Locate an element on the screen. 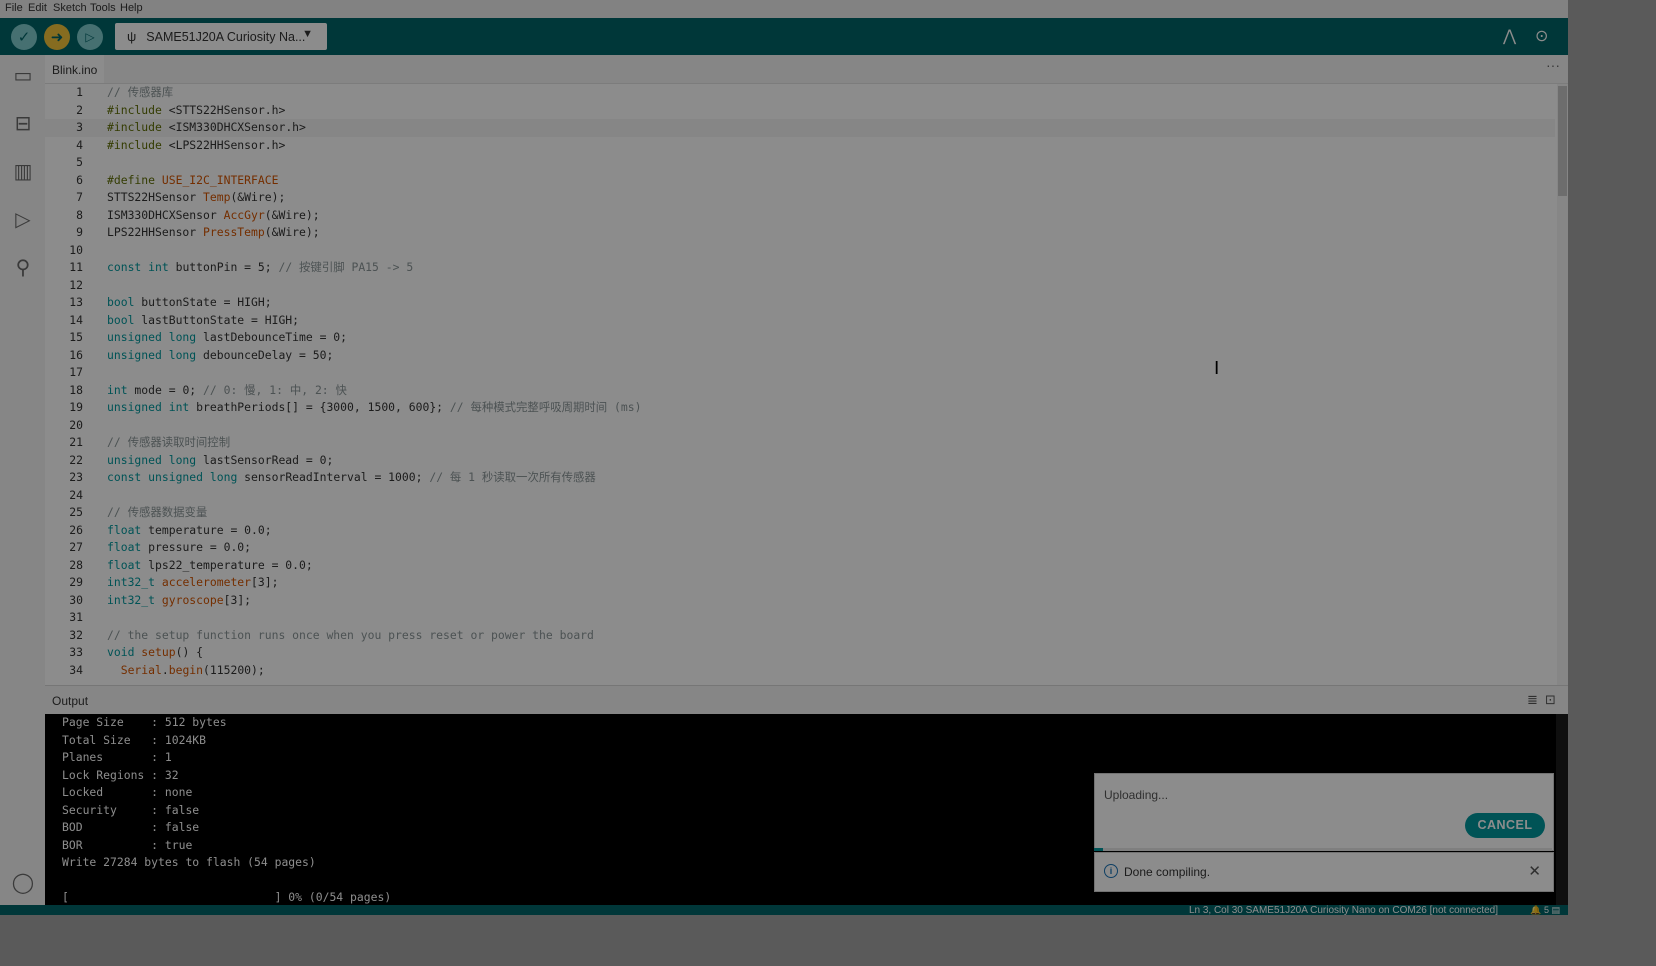 Image resolution: width=1656 pixels, height=966 pixels. code-line: 14 bool lastButtonState = HIGH; is located at coordinates (800, 321).